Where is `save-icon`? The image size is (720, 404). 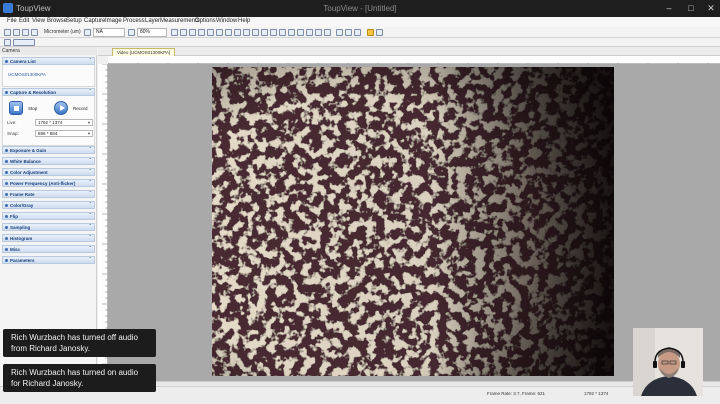
save-icon is located at coordinates (25, 32).